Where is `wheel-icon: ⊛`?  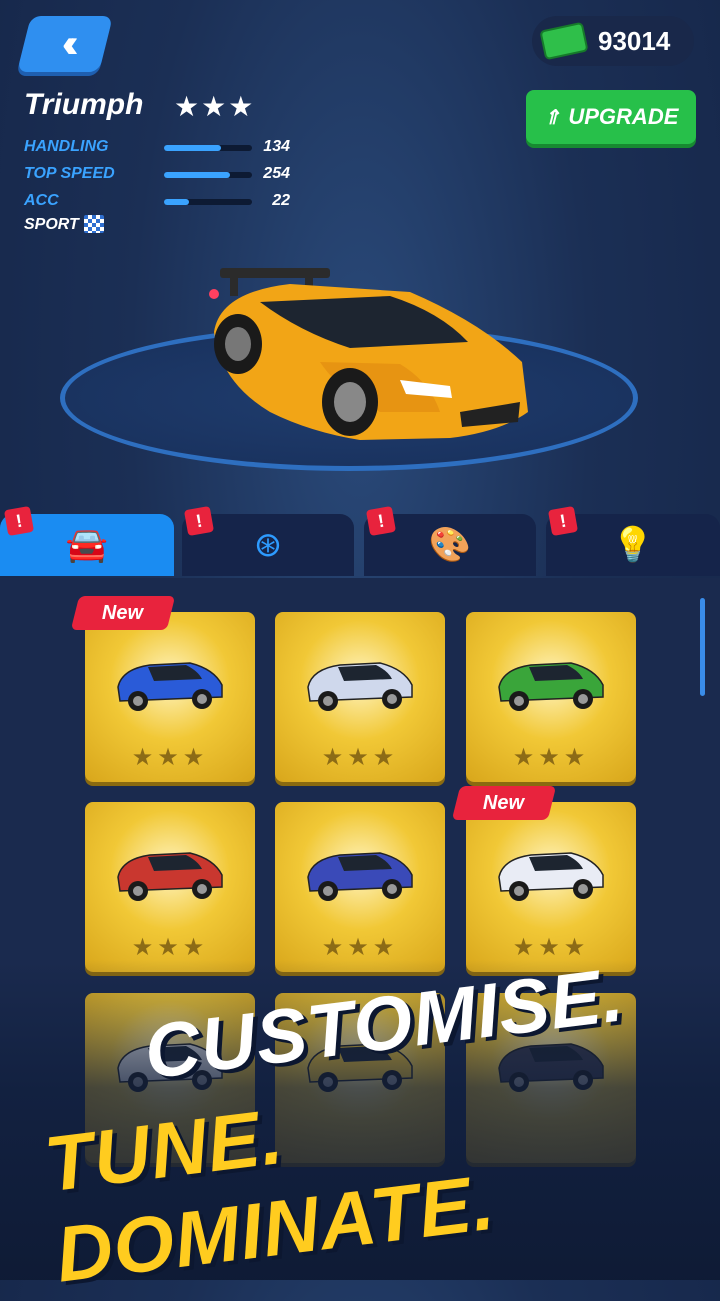
wheel-icon: ⊛ is located at coordinates (268, 545).